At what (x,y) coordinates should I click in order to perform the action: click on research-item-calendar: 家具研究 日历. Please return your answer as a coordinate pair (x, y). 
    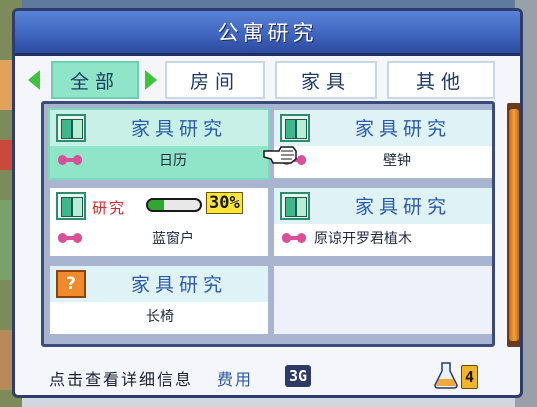
    Looking at the image, I should click on (159, 144).